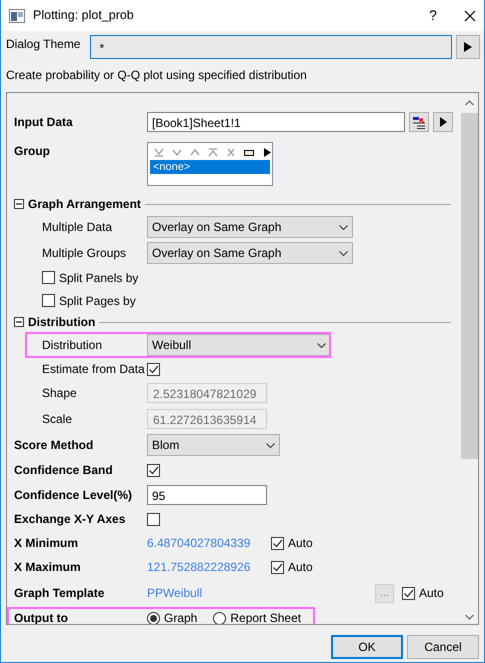 Image resolution: width=485 pixels, height=663 pixels. Describe the element at coordinates (43, 44) in the screenshot. I see `theme-label: Dialog Theme` at that location.